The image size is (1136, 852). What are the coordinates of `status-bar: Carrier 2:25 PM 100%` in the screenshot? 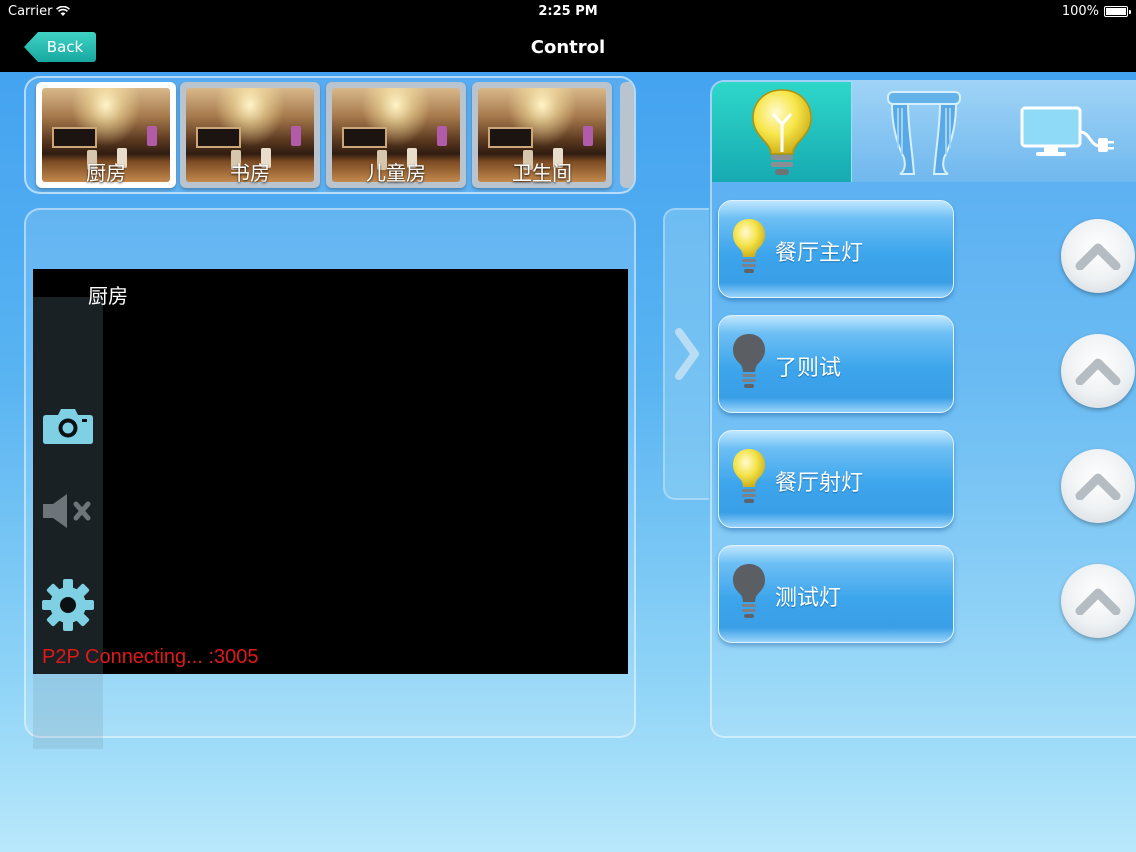 It's located at (568, 12).